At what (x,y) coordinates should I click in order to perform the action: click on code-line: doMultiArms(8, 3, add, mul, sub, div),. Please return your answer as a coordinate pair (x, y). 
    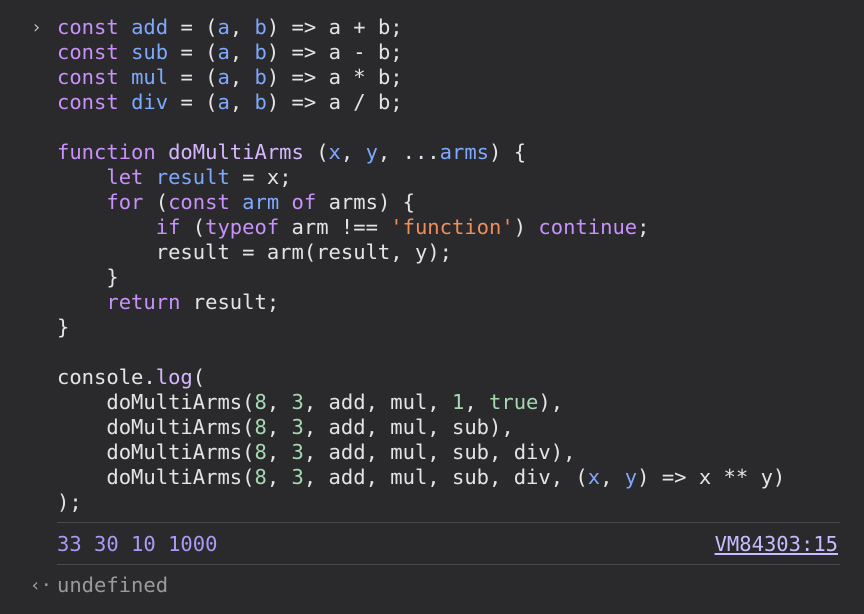
    Looking at the image, I should click on (341, 452).